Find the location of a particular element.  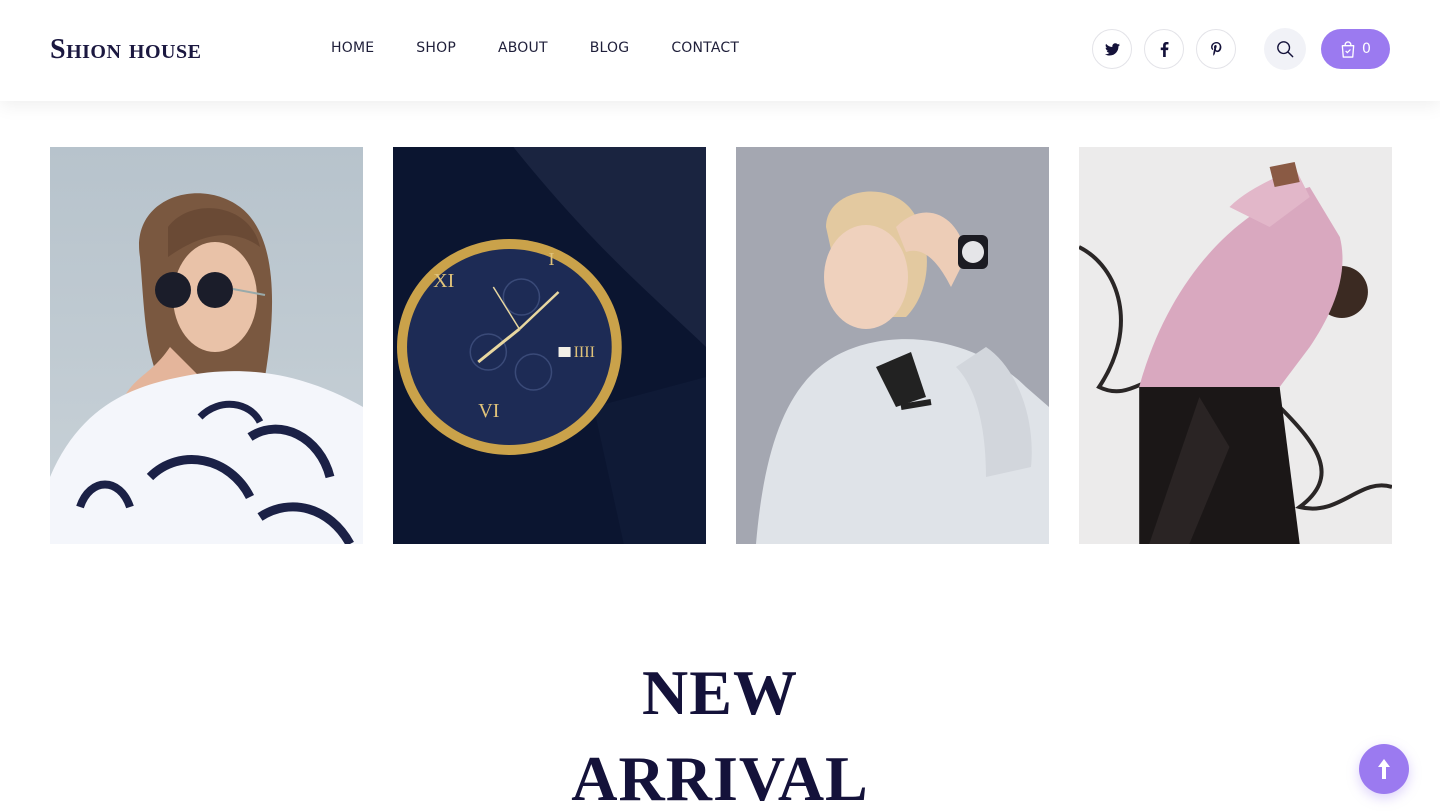

wristwatch-photo: XI I IIII VI is located at coordinates (549, 345).